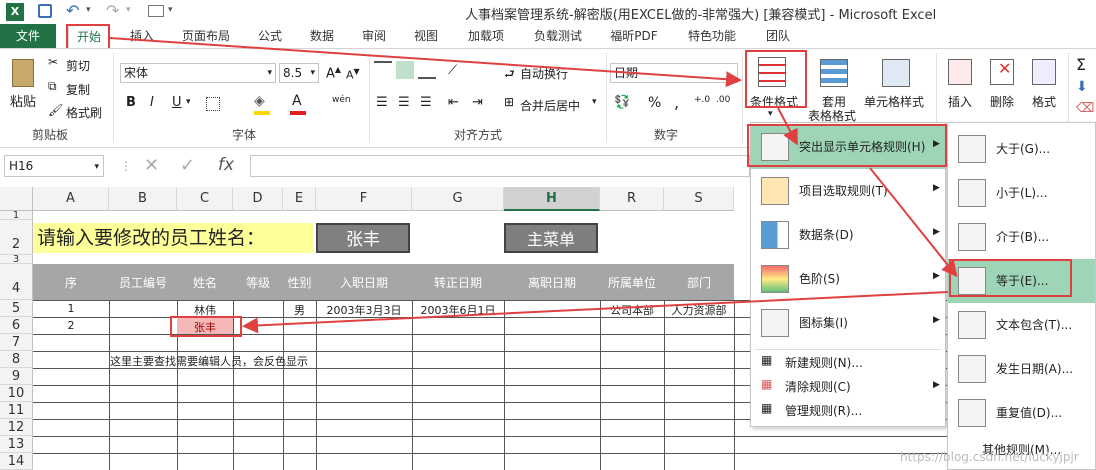  I want to click on arrow-menu-to-equal, so click(913, 222).